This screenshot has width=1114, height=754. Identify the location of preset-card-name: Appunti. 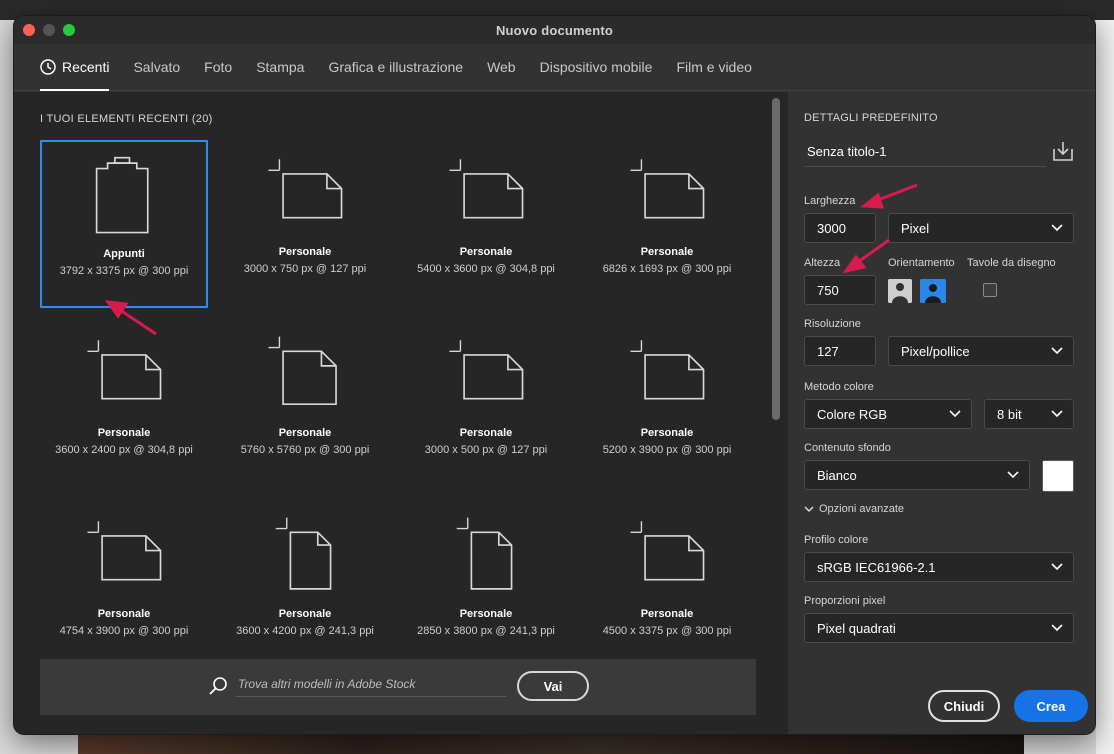
(124, 254).